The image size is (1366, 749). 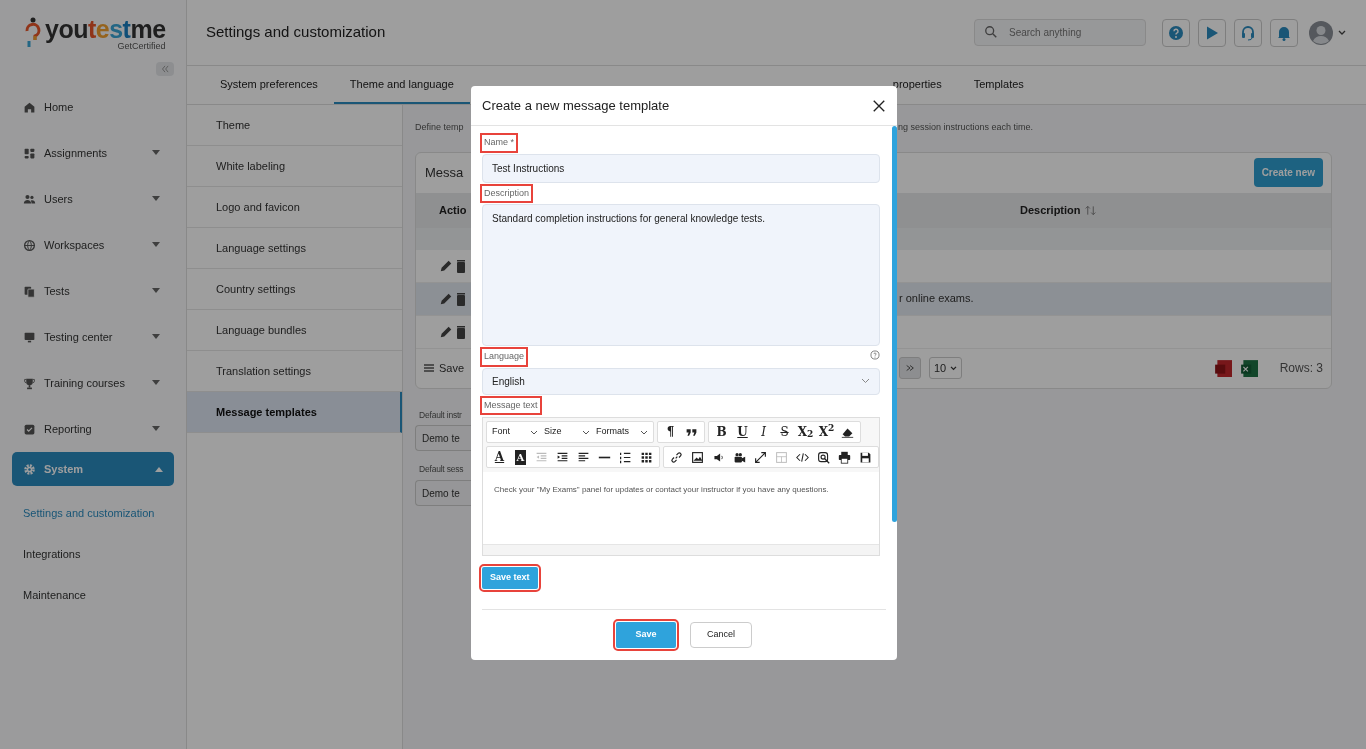 What do you see at coordinates (294, 166) in the screenshot?
I see `settings-menu-item: White labeling` at bounding box center [294, 166].